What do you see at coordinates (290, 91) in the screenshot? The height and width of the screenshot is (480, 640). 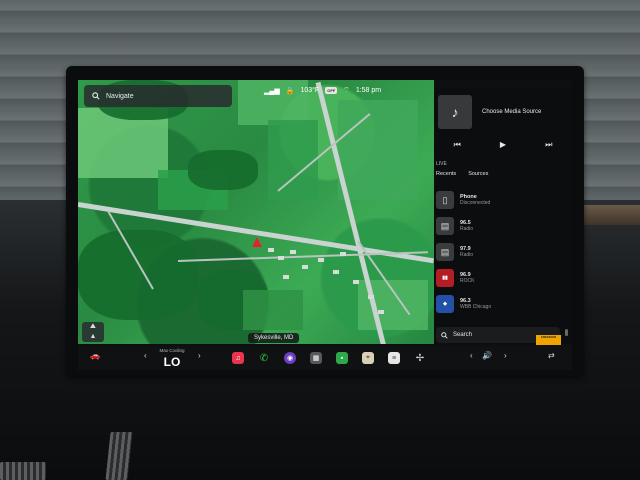 I see `lock-icon: 🔒` at bounding box center [290, 91].